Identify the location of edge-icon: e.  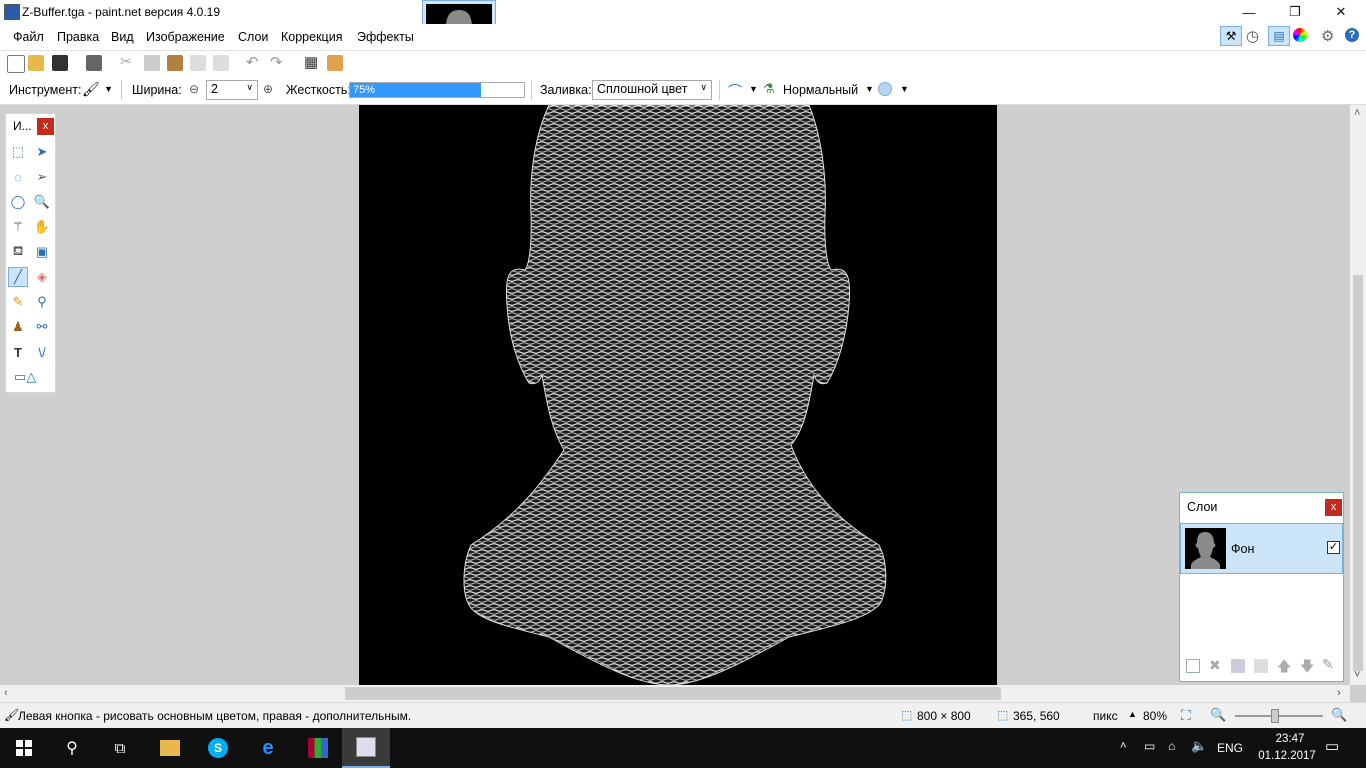
(268, 748).